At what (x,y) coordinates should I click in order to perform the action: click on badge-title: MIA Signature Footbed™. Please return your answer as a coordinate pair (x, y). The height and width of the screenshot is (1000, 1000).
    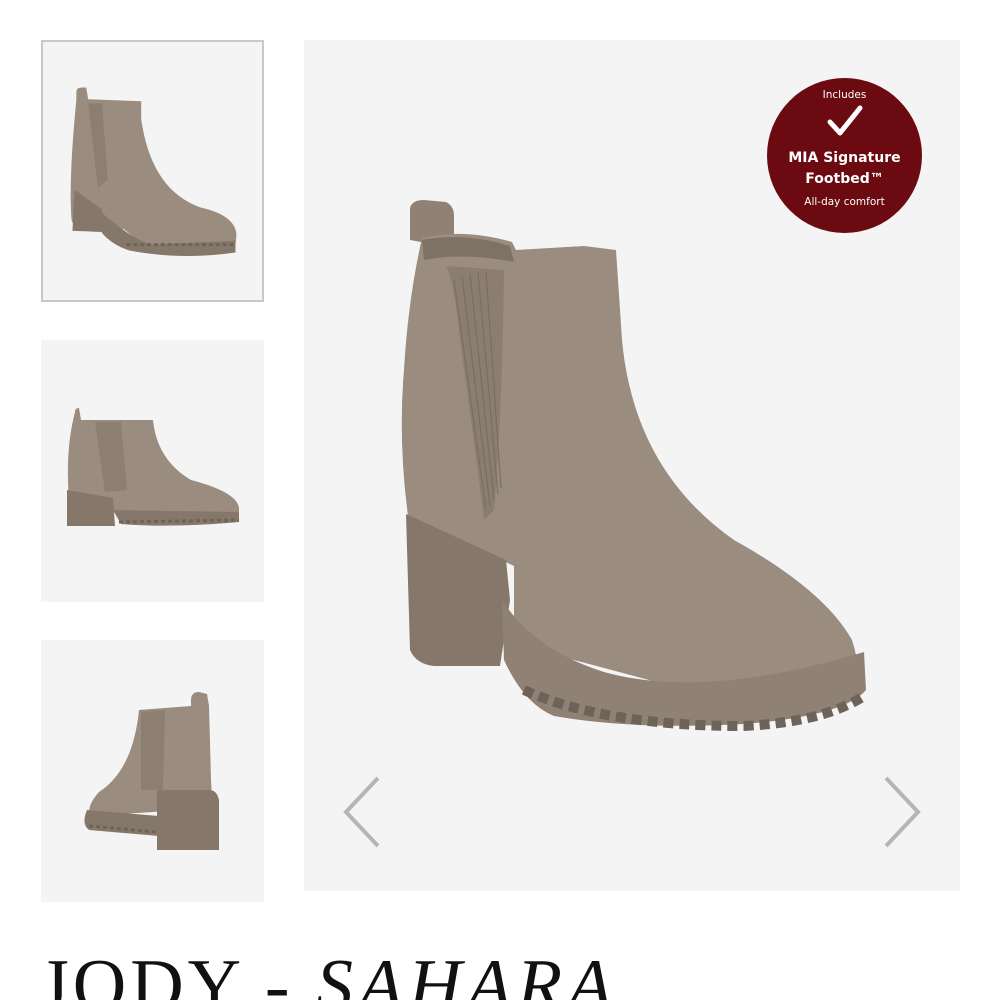
    Looking at the image, I should click on (844, 169).